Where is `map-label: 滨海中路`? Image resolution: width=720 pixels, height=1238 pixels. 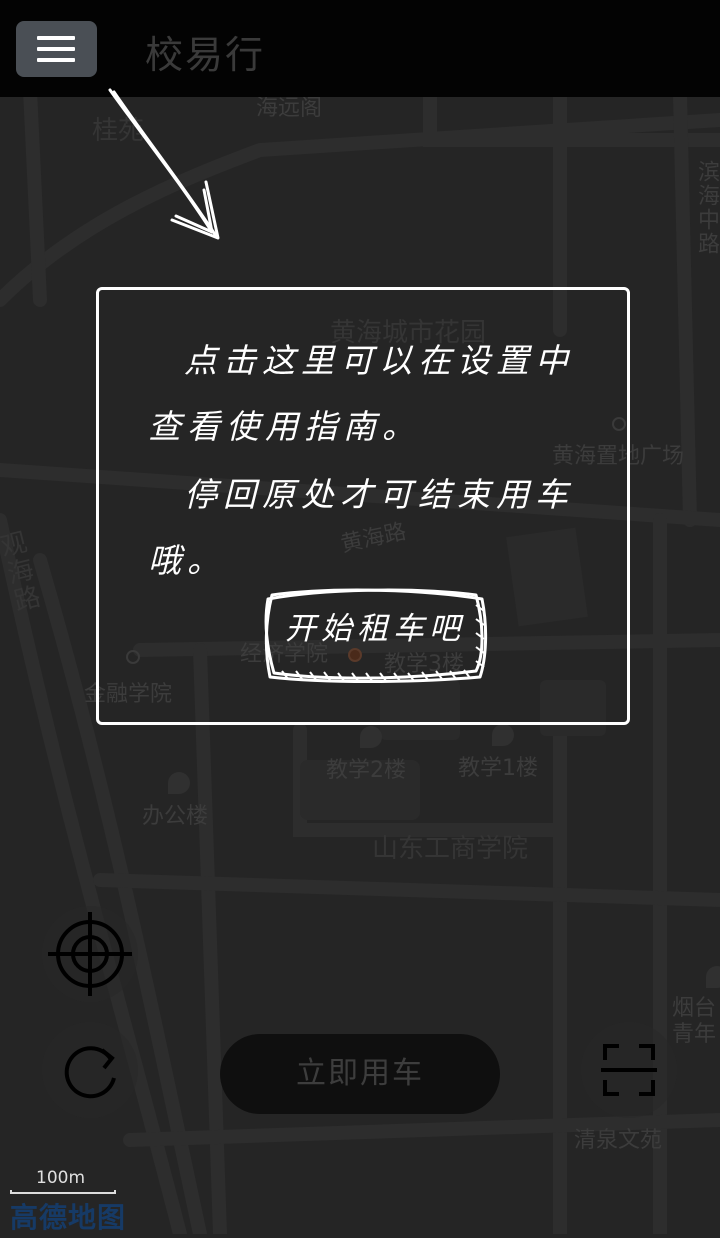 map-label: 滨海中路 is located at coordinates (706, 208).